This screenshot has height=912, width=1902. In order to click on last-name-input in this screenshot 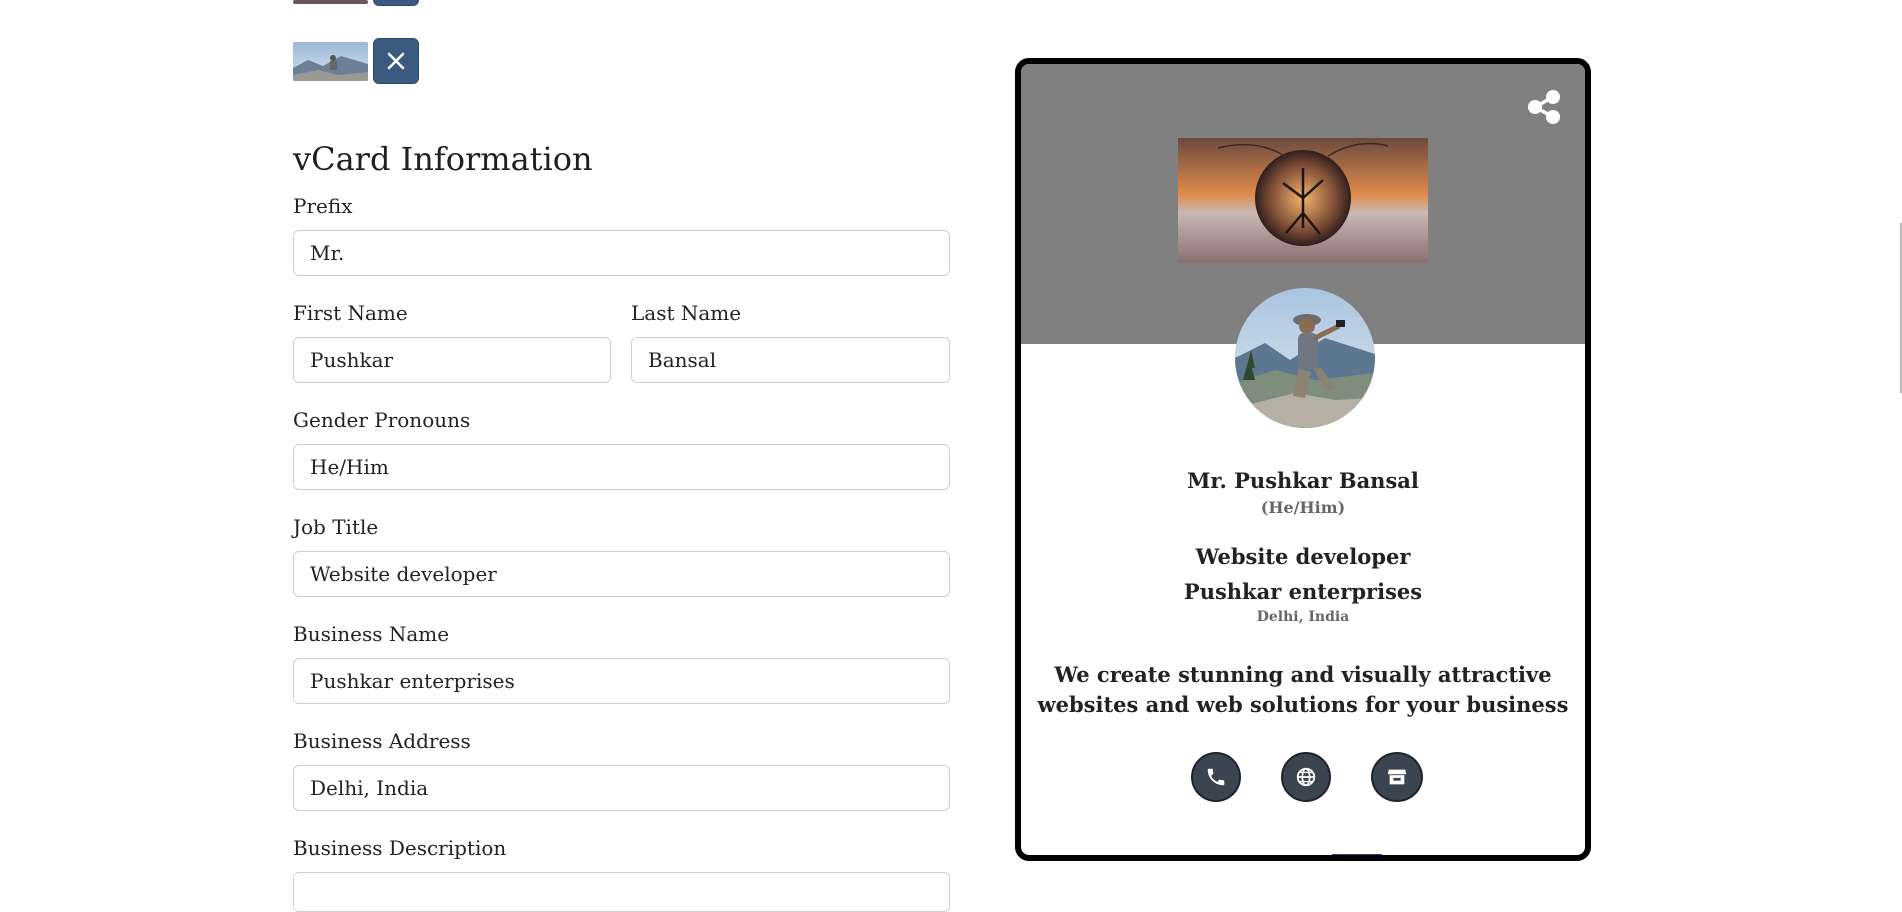, I will do `click(790, 360)`.